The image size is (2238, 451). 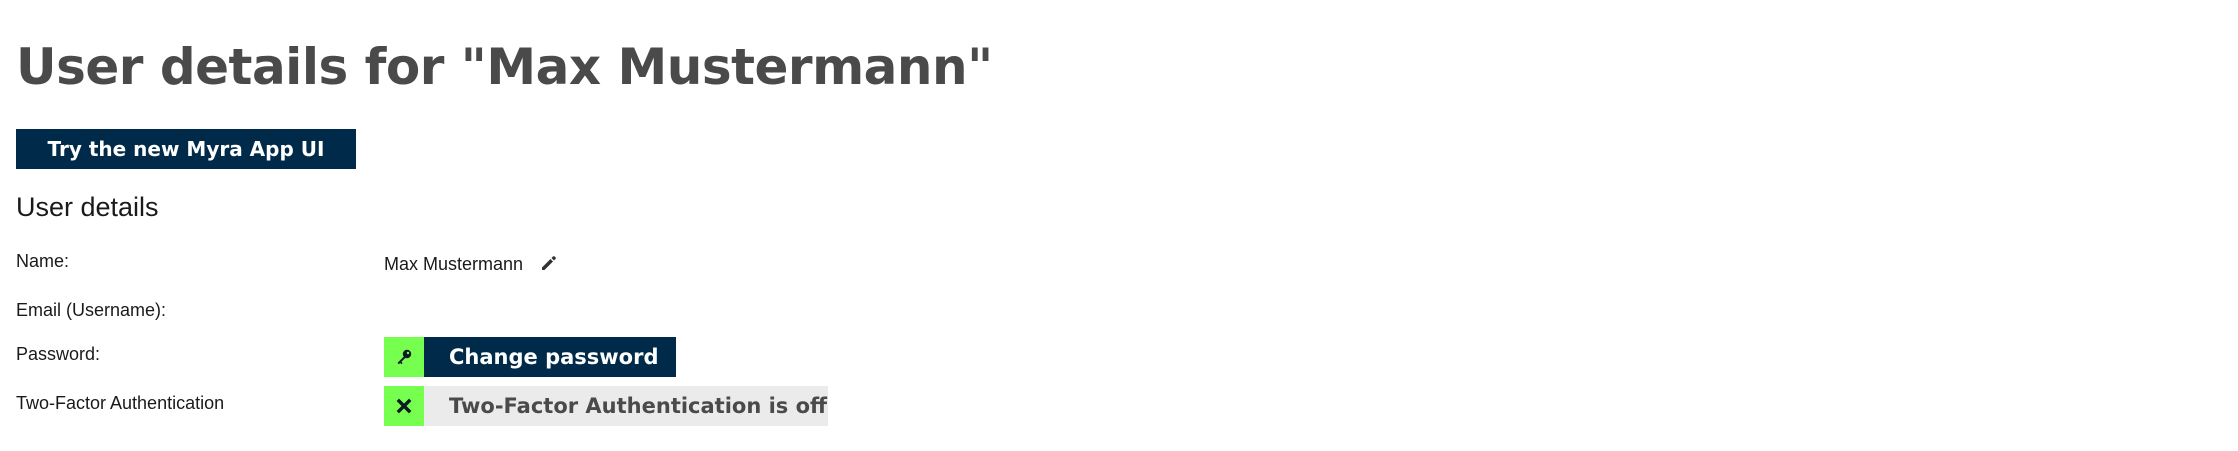 What do you see at coordinates (550, 357) in the screenshot?
I see `change-password-label: Change password` at bounding box center [550, 357].